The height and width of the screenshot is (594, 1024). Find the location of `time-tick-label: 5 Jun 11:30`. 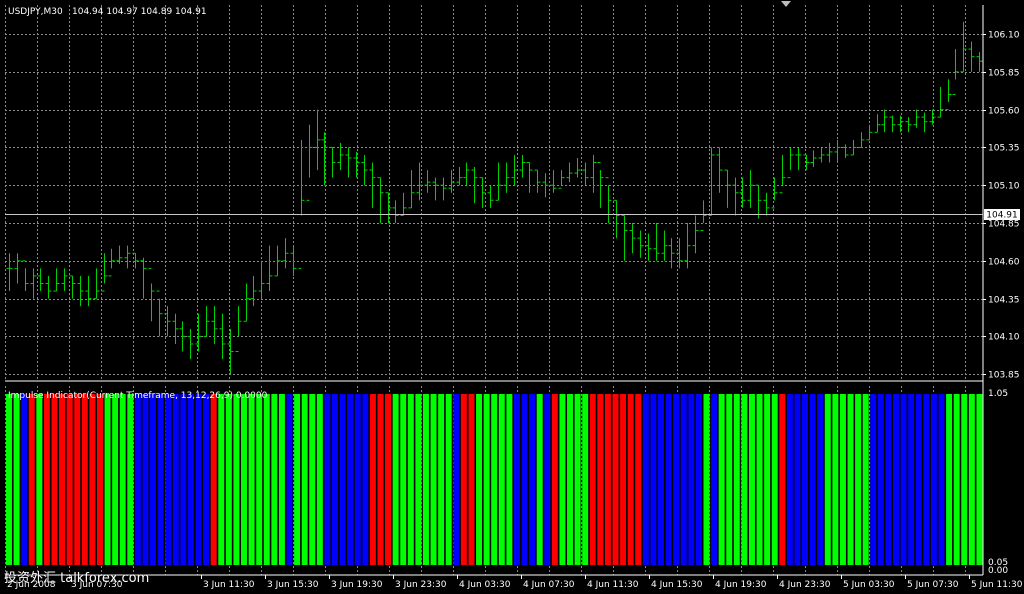

time-tick-label: 5 Jun 11:30 is located at coordinates (997, 585).